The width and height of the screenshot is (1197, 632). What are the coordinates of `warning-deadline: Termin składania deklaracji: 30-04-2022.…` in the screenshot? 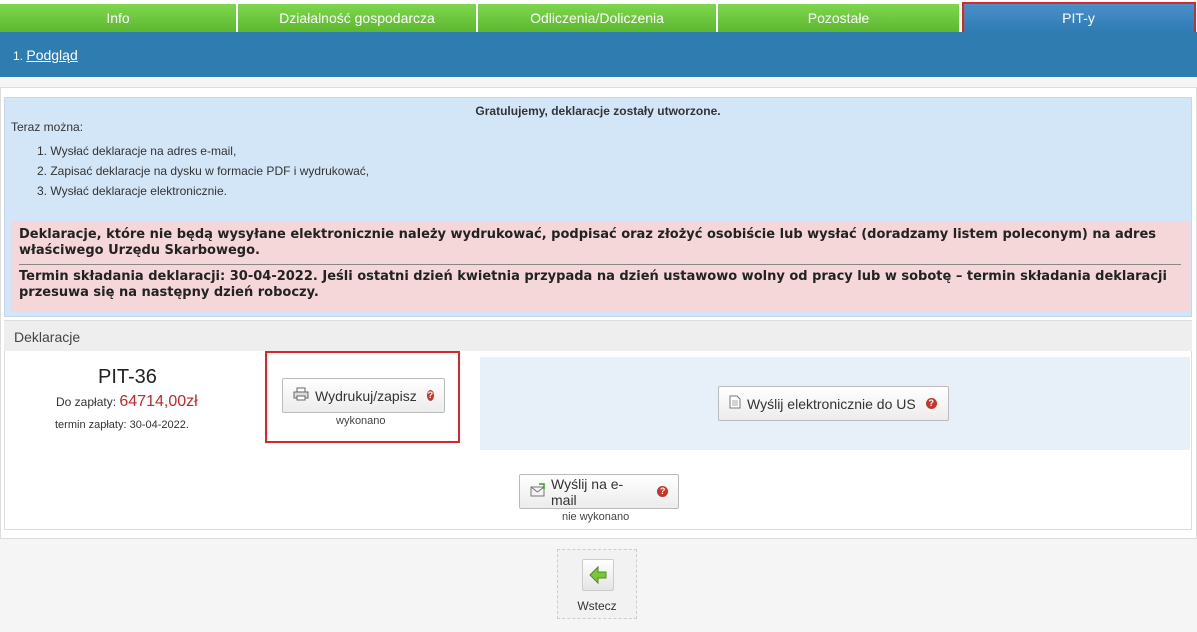 It's located at (593, 284).